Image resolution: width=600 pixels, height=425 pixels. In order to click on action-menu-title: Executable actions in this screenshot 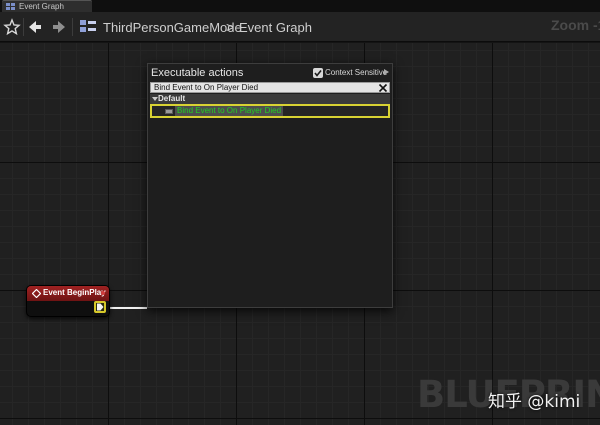, I will do `click(197, 73)`.